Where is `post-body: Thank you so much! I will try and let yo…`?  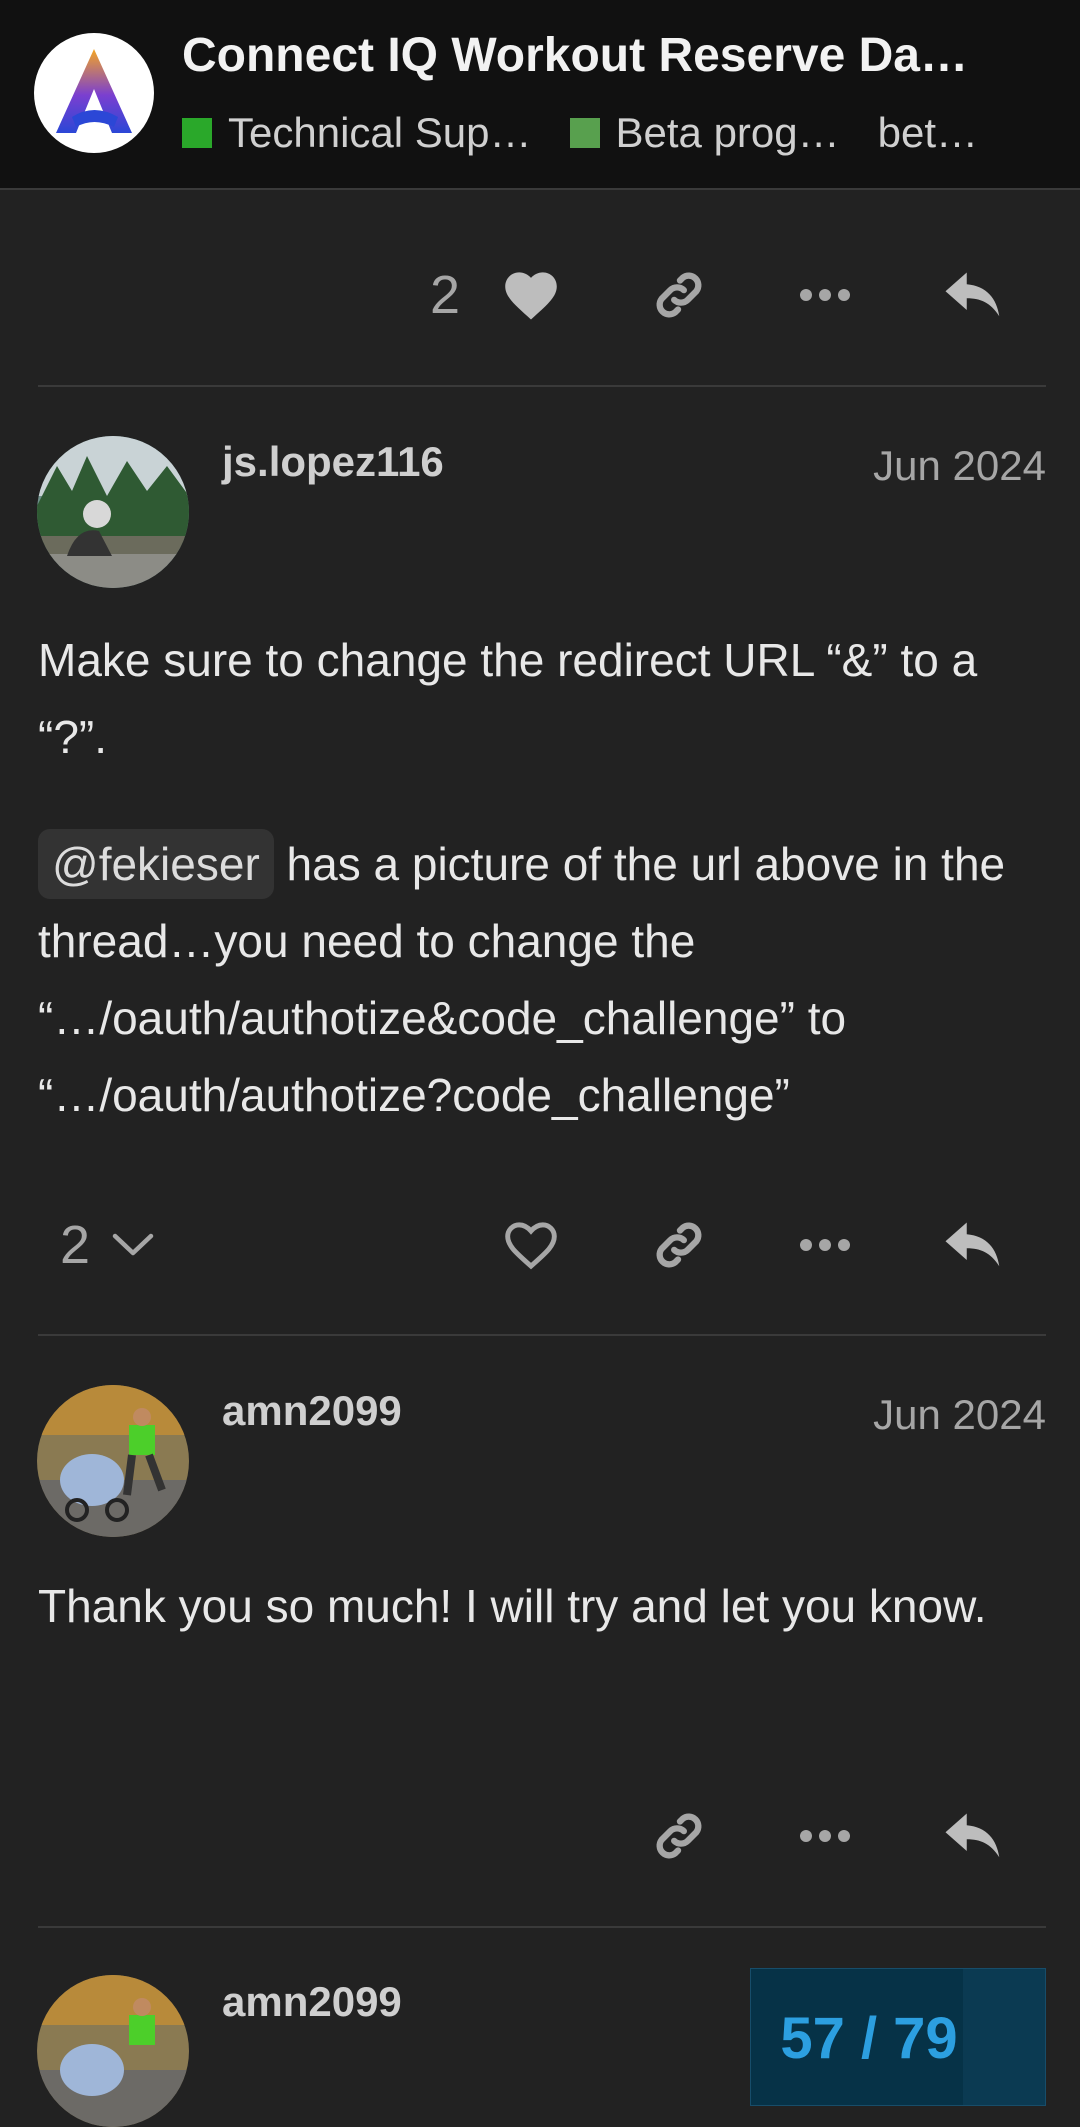
post-body: Thank you so much! I will try and let yo… is located at coordinates (543, 1606).